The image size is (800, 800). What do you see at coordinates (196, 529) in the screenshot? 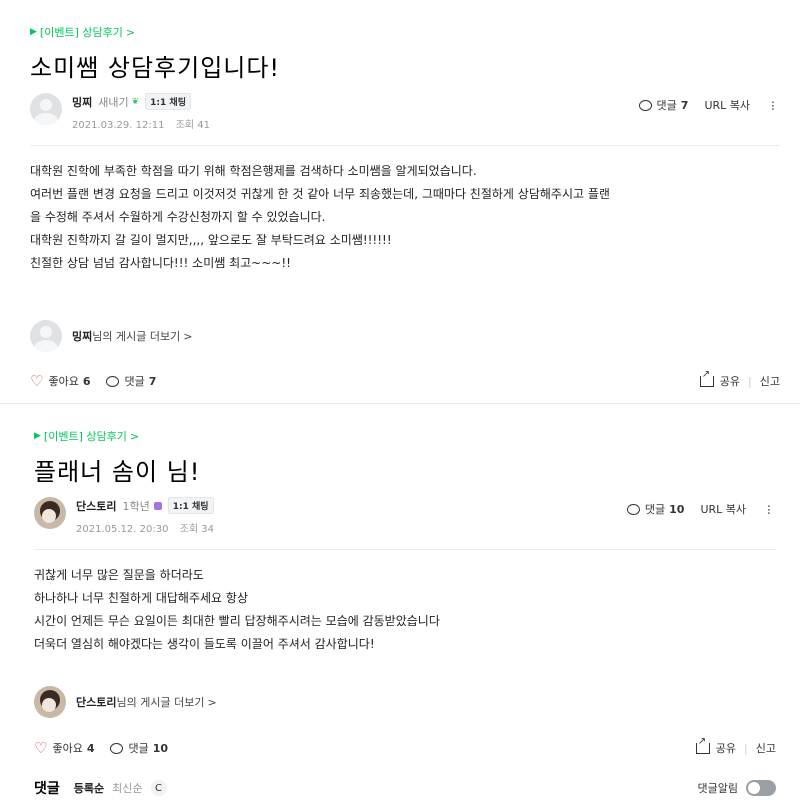
I see `view-count: 조회 34` at bounding box center [196, 529].